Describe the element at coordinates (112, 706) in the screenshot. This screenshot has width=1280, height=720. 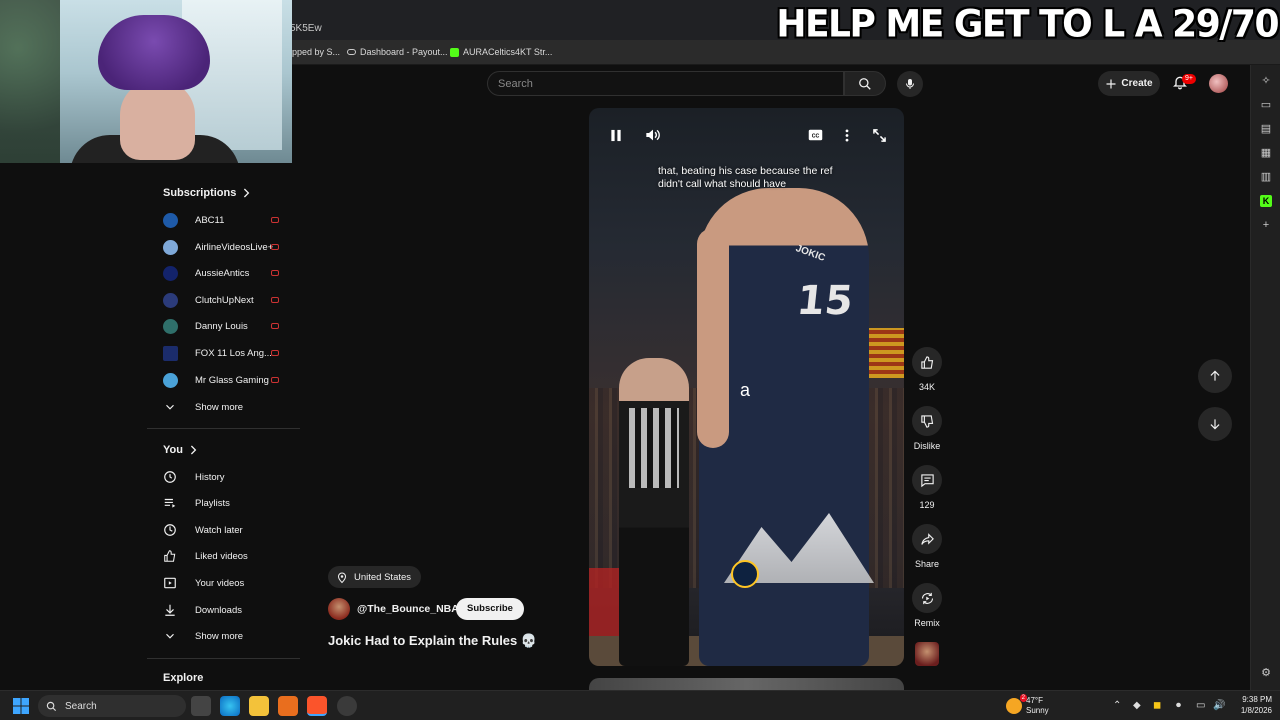
I see `taskbar-search: Search` at that location.